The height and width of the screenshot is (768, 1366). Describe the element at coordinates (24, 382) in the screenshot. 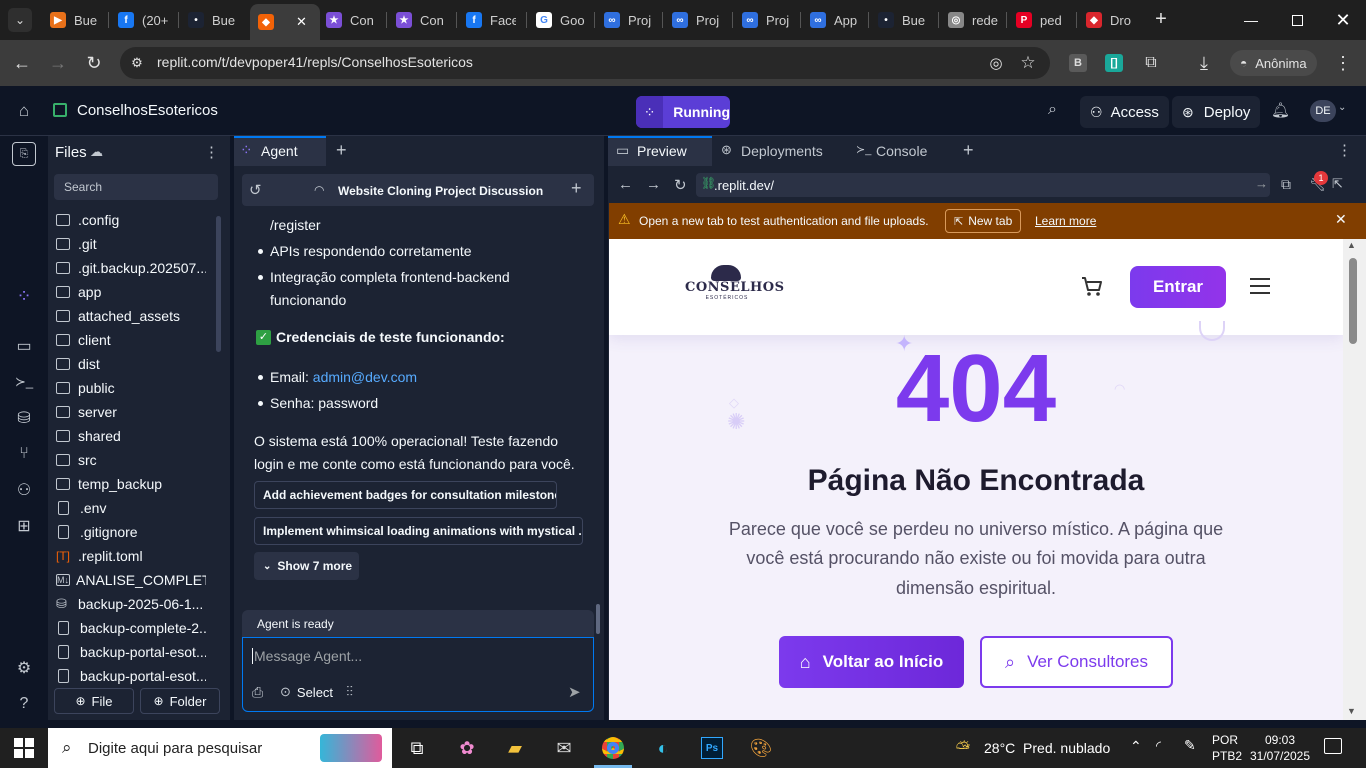

I see `shell-tool-icon: ≻_` at that location.